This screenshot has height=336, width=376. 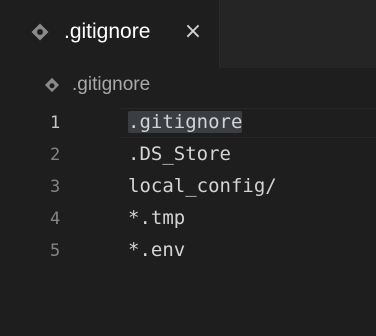 I want to click on line-text: .gitignore, so click(x=185, y=122).